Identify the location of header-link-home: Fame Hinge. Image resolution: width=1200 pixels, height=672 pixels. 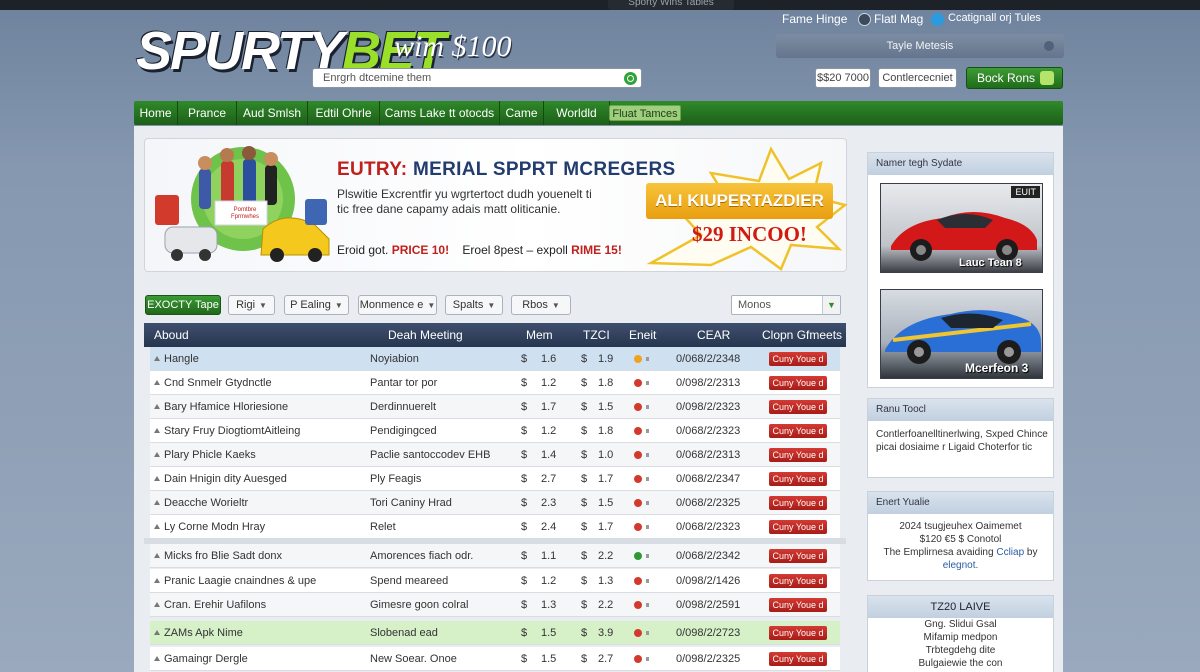
(814, 19).